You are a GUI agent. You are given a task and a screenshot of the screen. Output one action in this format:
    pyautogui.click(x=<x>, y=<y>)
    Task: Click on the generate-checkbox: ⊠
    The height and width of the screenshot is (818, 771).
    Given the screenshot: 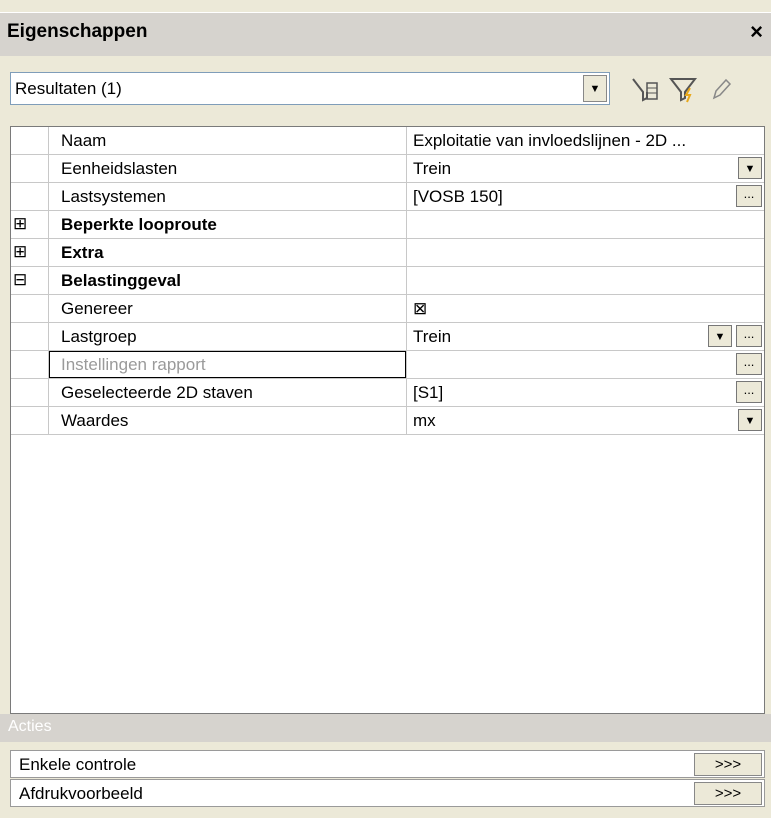 What is the action you would take?
    pyautogui.click(x=585, y=309)
    